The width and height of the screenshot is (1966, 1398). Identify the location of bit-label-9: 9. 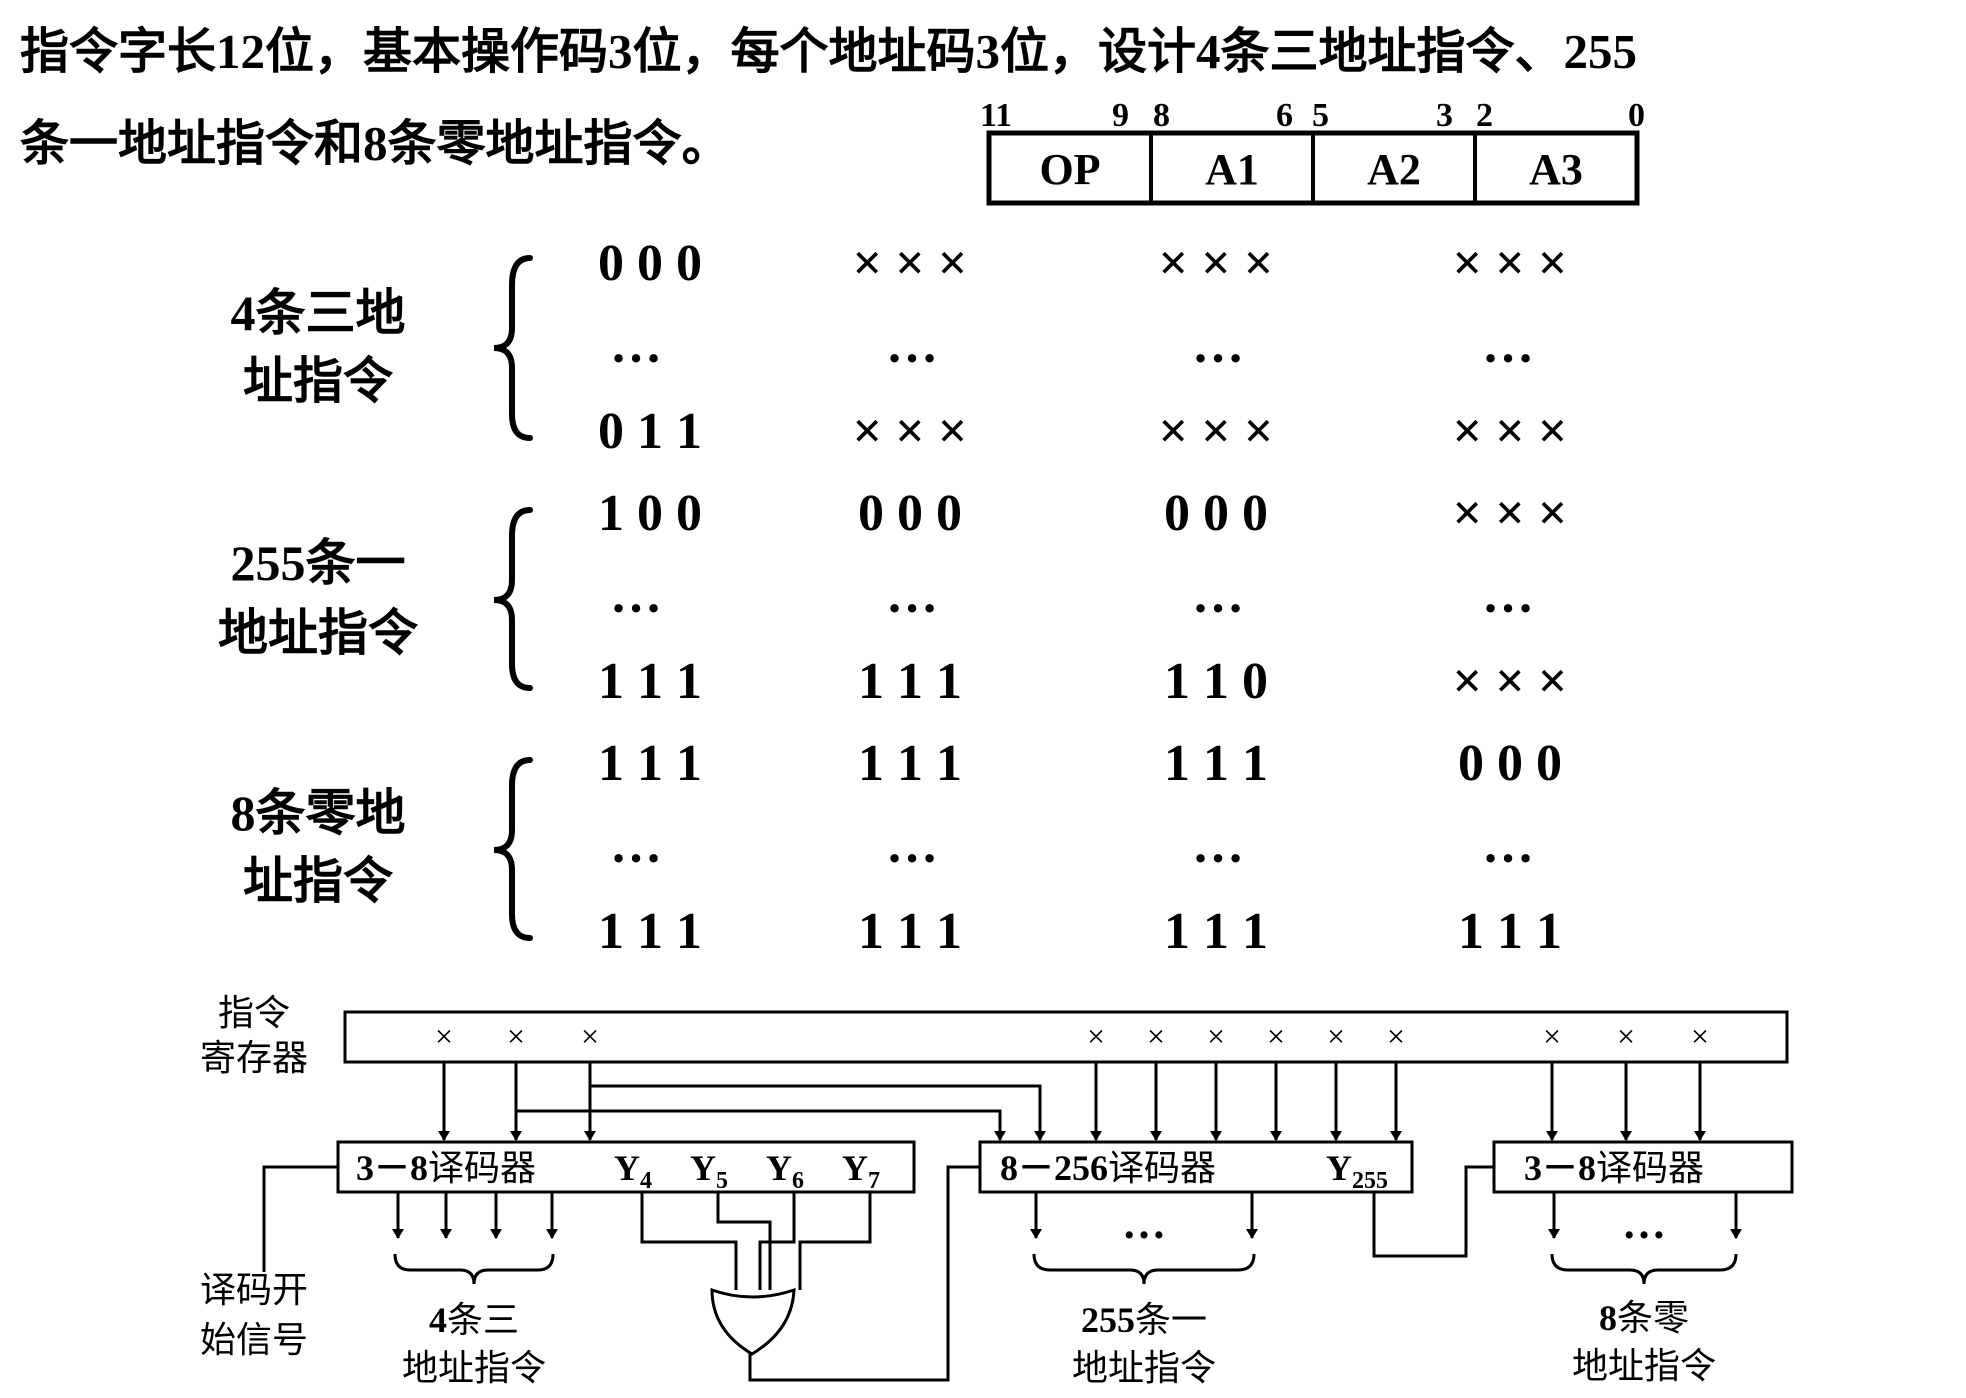
(1120, 115).